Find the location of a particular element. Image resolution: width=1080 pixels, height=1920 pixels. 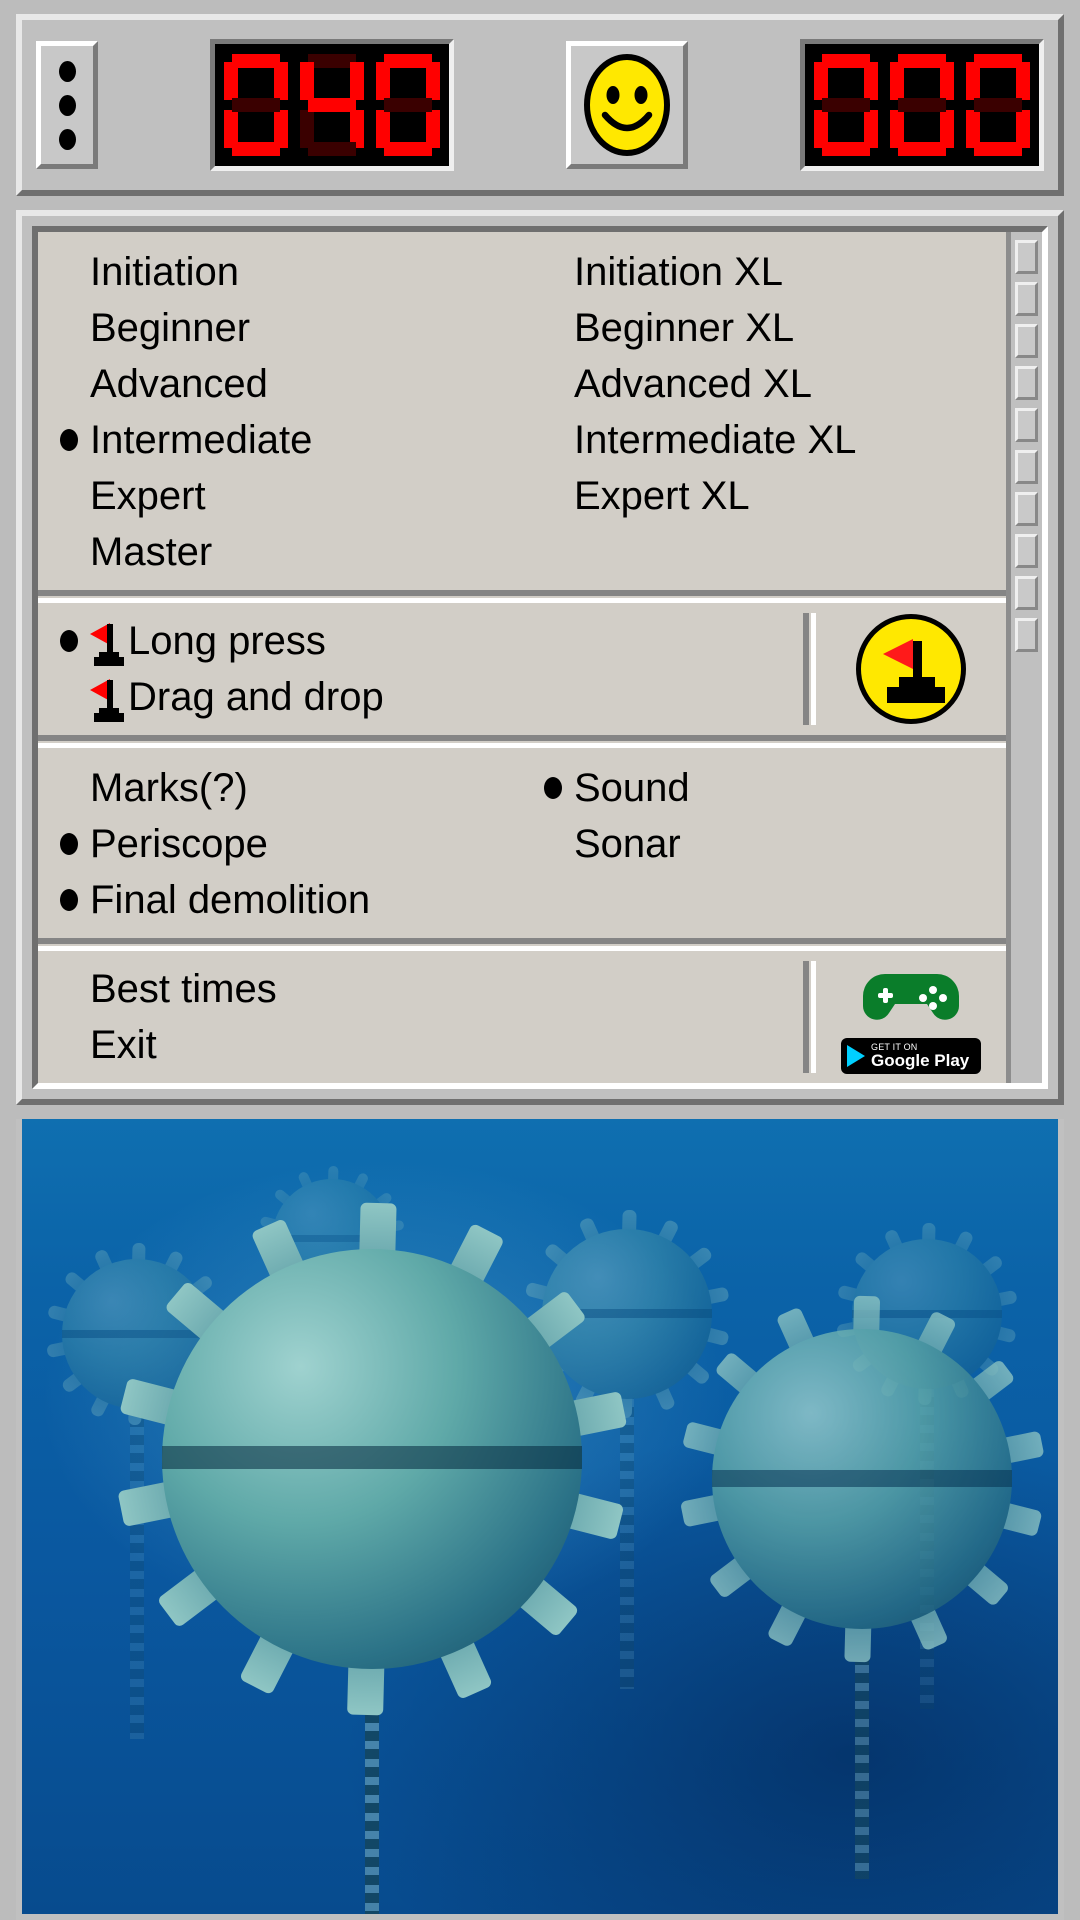

menu-item-label: Drag and drop is located at coordinates (256, 696).